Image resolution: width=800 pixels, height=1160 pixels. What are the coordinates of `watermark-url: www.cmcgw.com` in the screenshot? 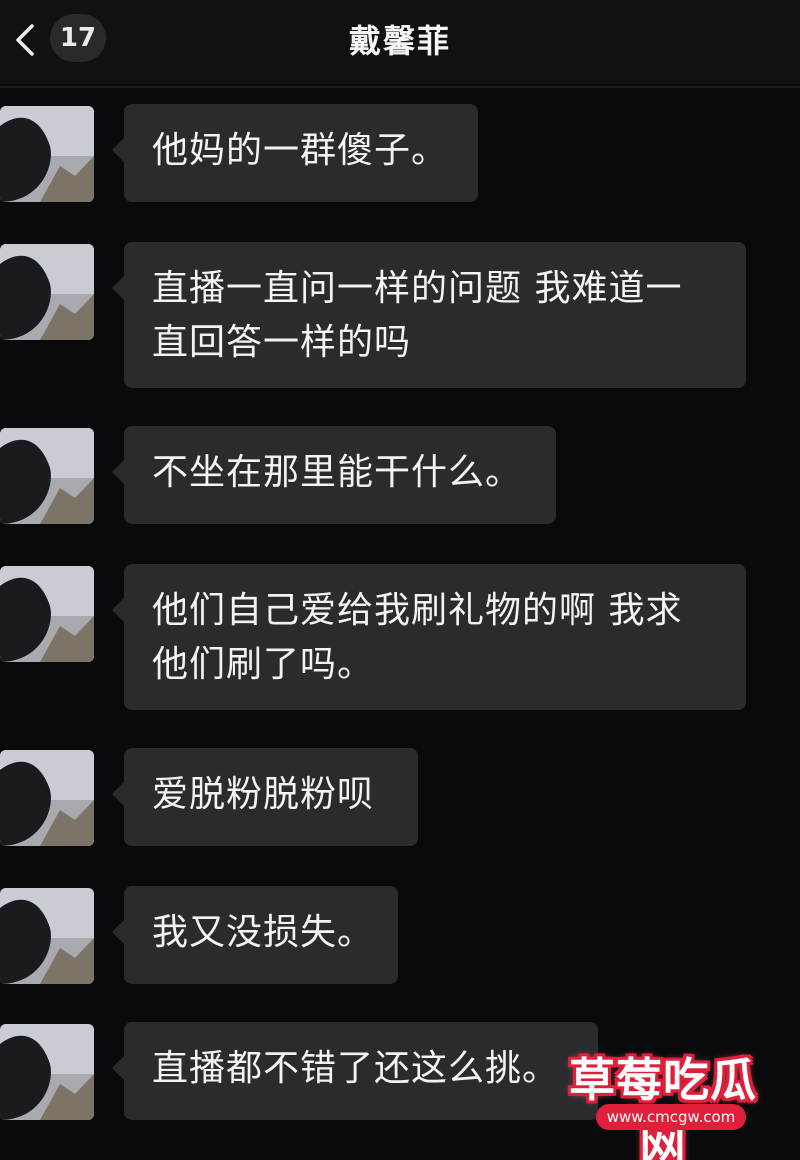 It's located at (671, 1117).